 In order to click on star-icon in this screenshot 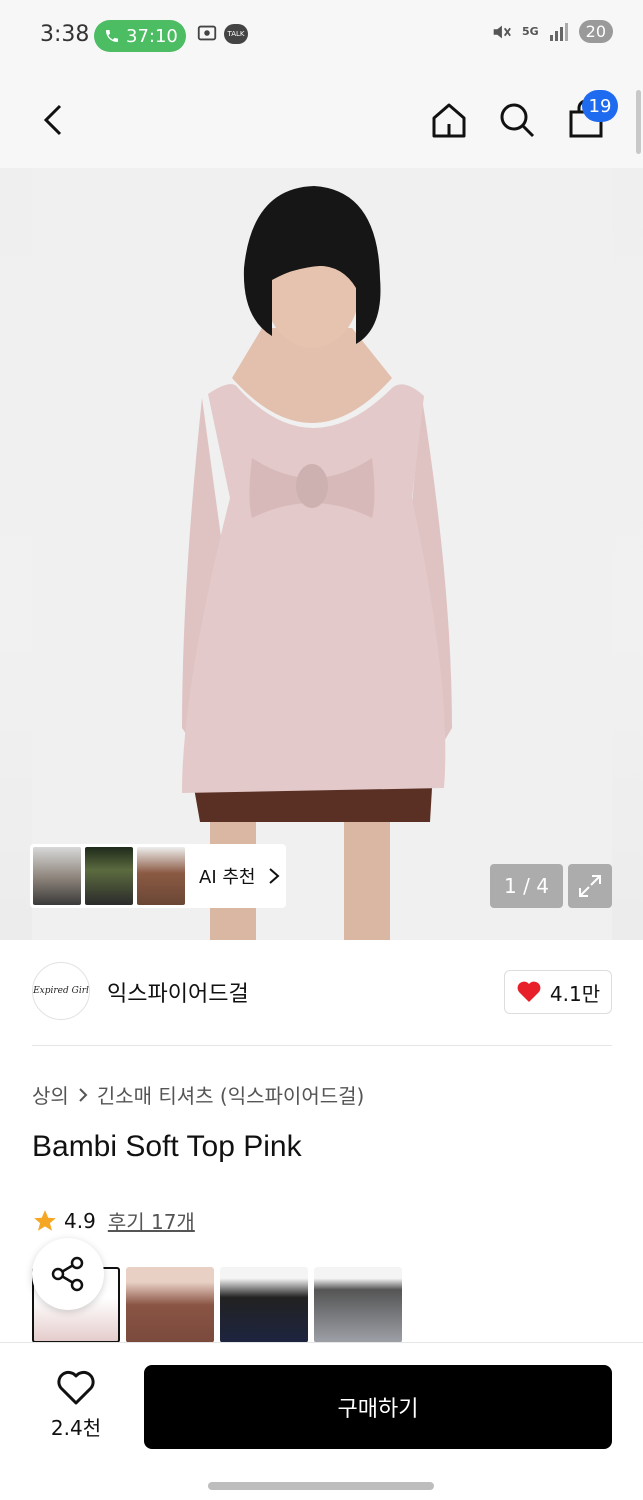, I will do `click(45, 1220)`.